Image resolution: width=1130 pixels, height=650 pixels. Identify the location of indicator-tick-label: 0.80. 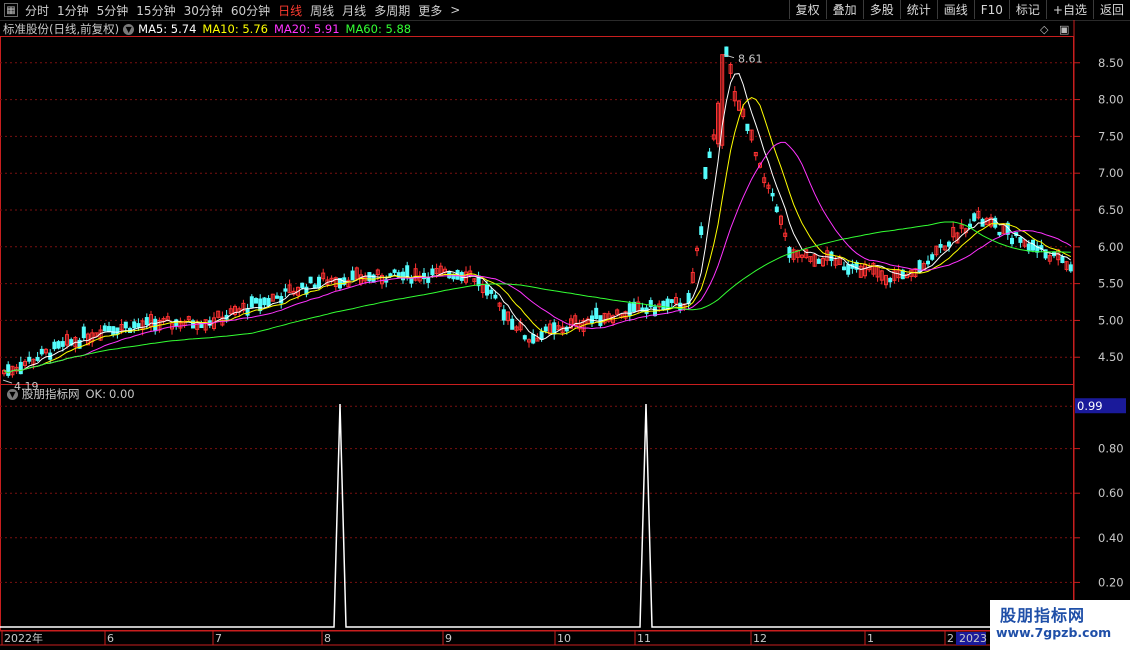
(1111, 449).